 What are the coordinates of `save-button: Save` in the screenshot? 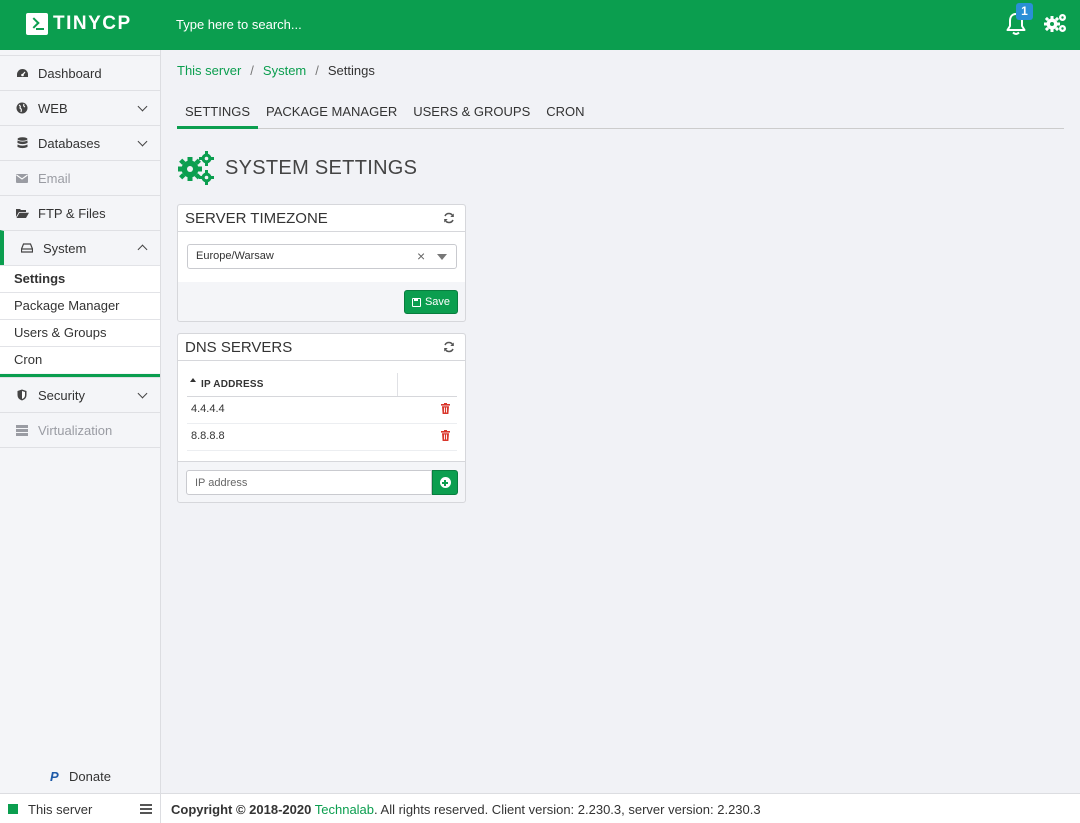 It's located at (431, 302).